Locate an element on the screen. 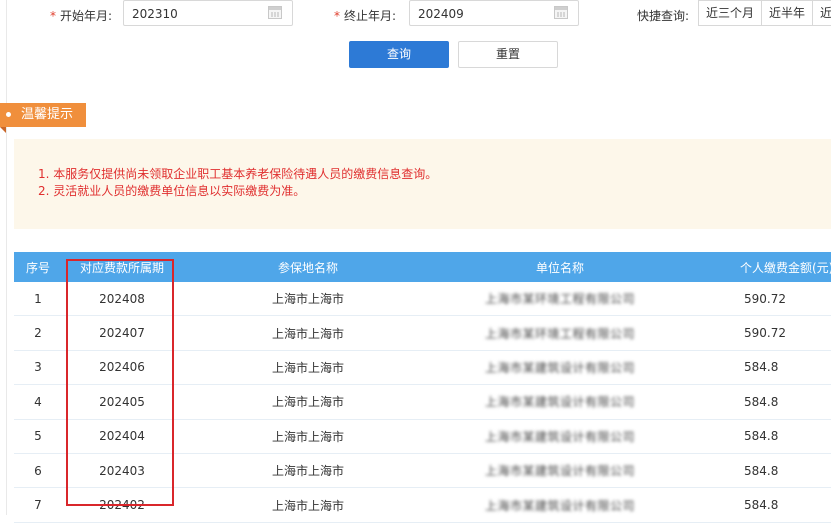  bullet-dot-icon is located at coordinates (8, 114).